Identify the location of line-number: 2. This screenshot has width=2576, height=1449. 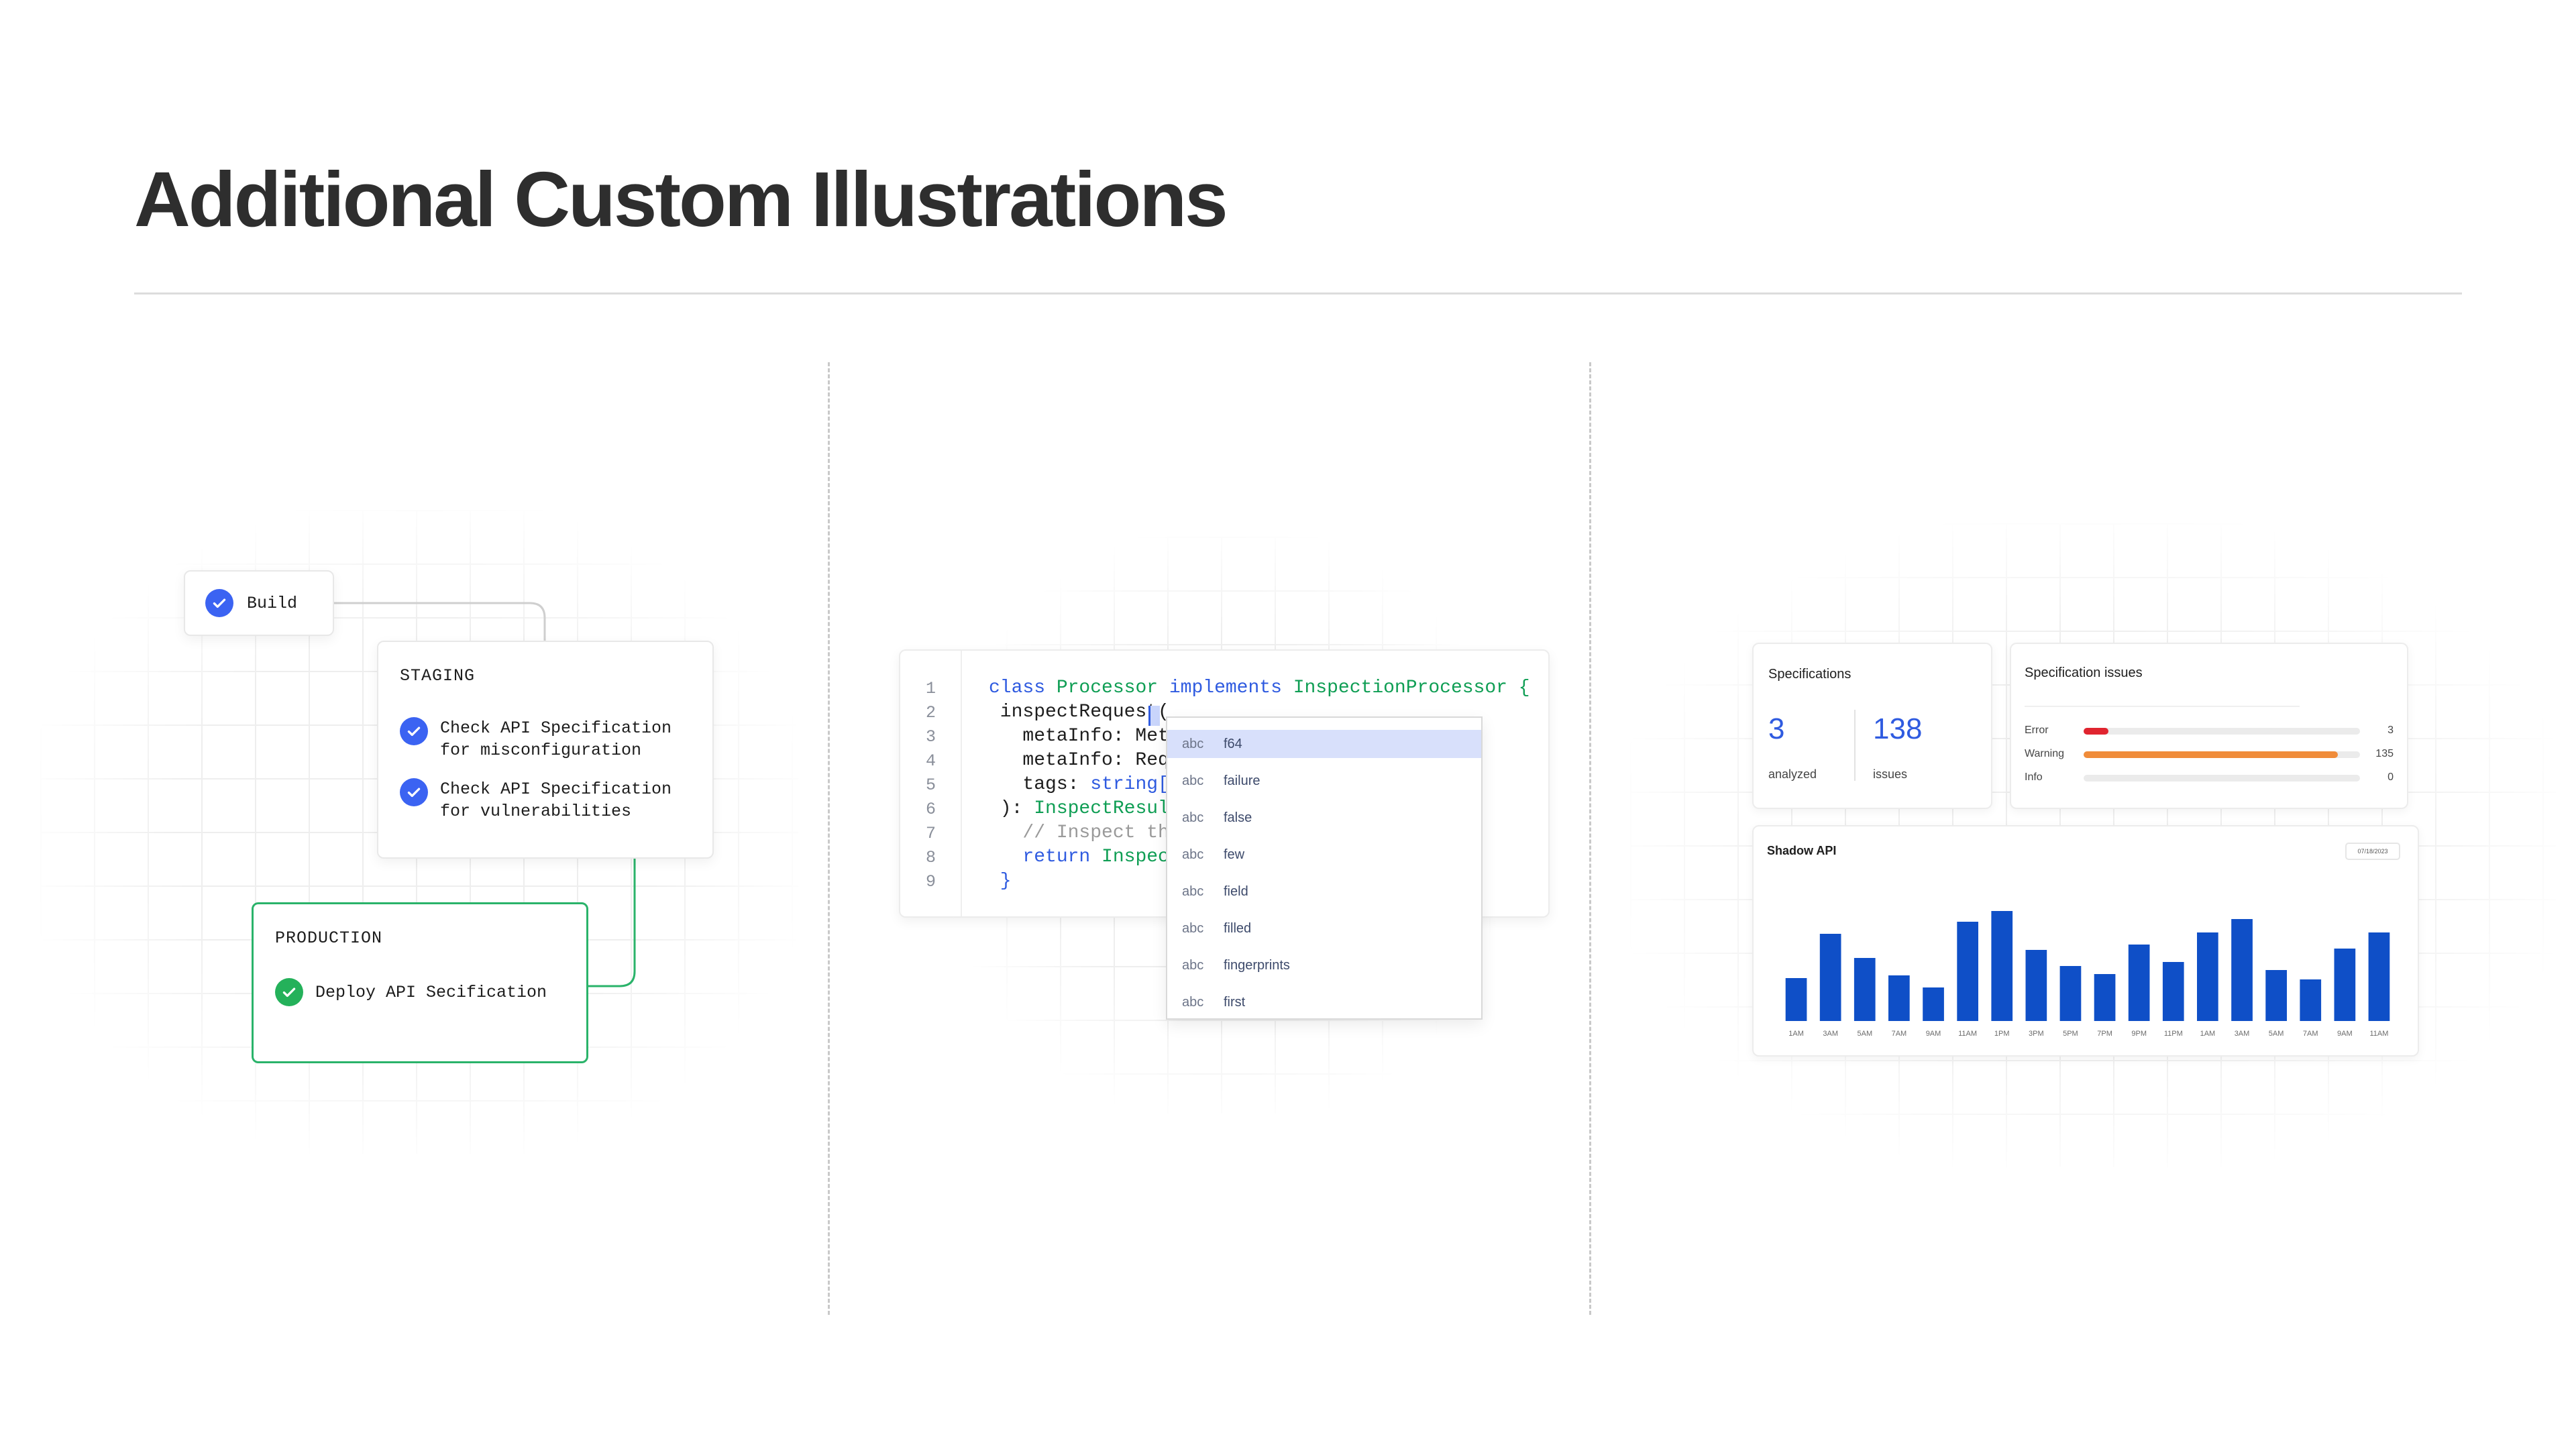
(931, 712).